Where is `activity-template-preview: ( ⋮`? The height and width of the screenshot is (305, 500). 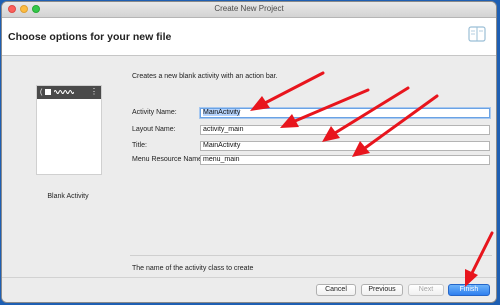
activity-template-preview: ( ⋮ is located at coordinates (69, 130).